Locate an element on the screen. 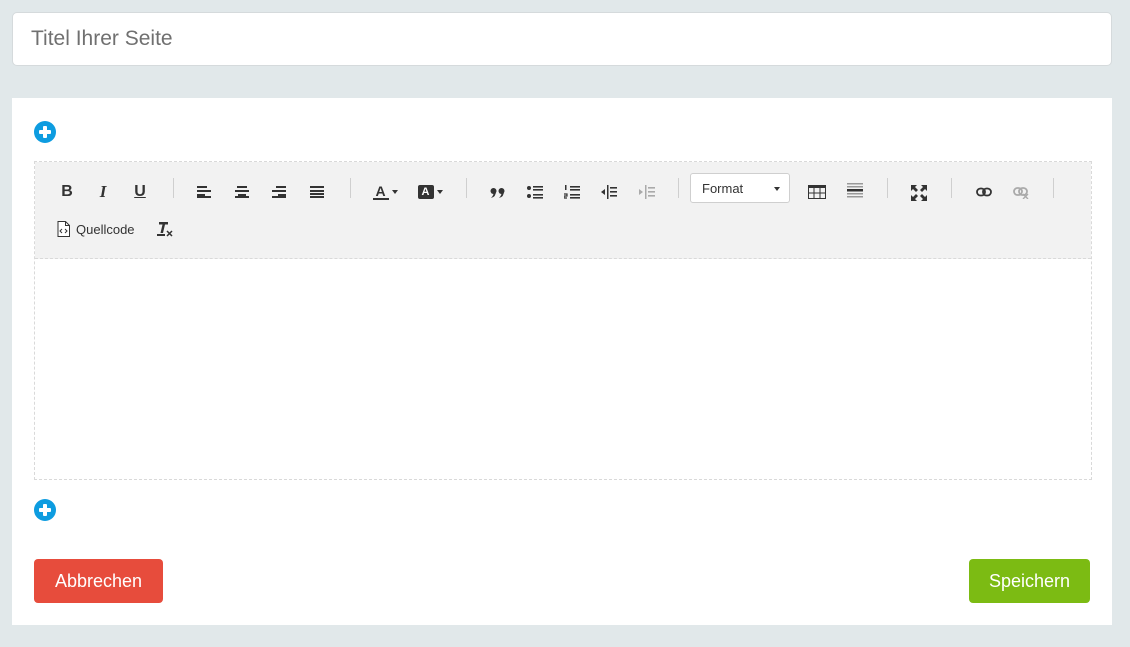 The height and width of the screenshot is (647, 1130). editor-toolbar: B I U A A Format Quellcode is located at coordinates (563, 210).